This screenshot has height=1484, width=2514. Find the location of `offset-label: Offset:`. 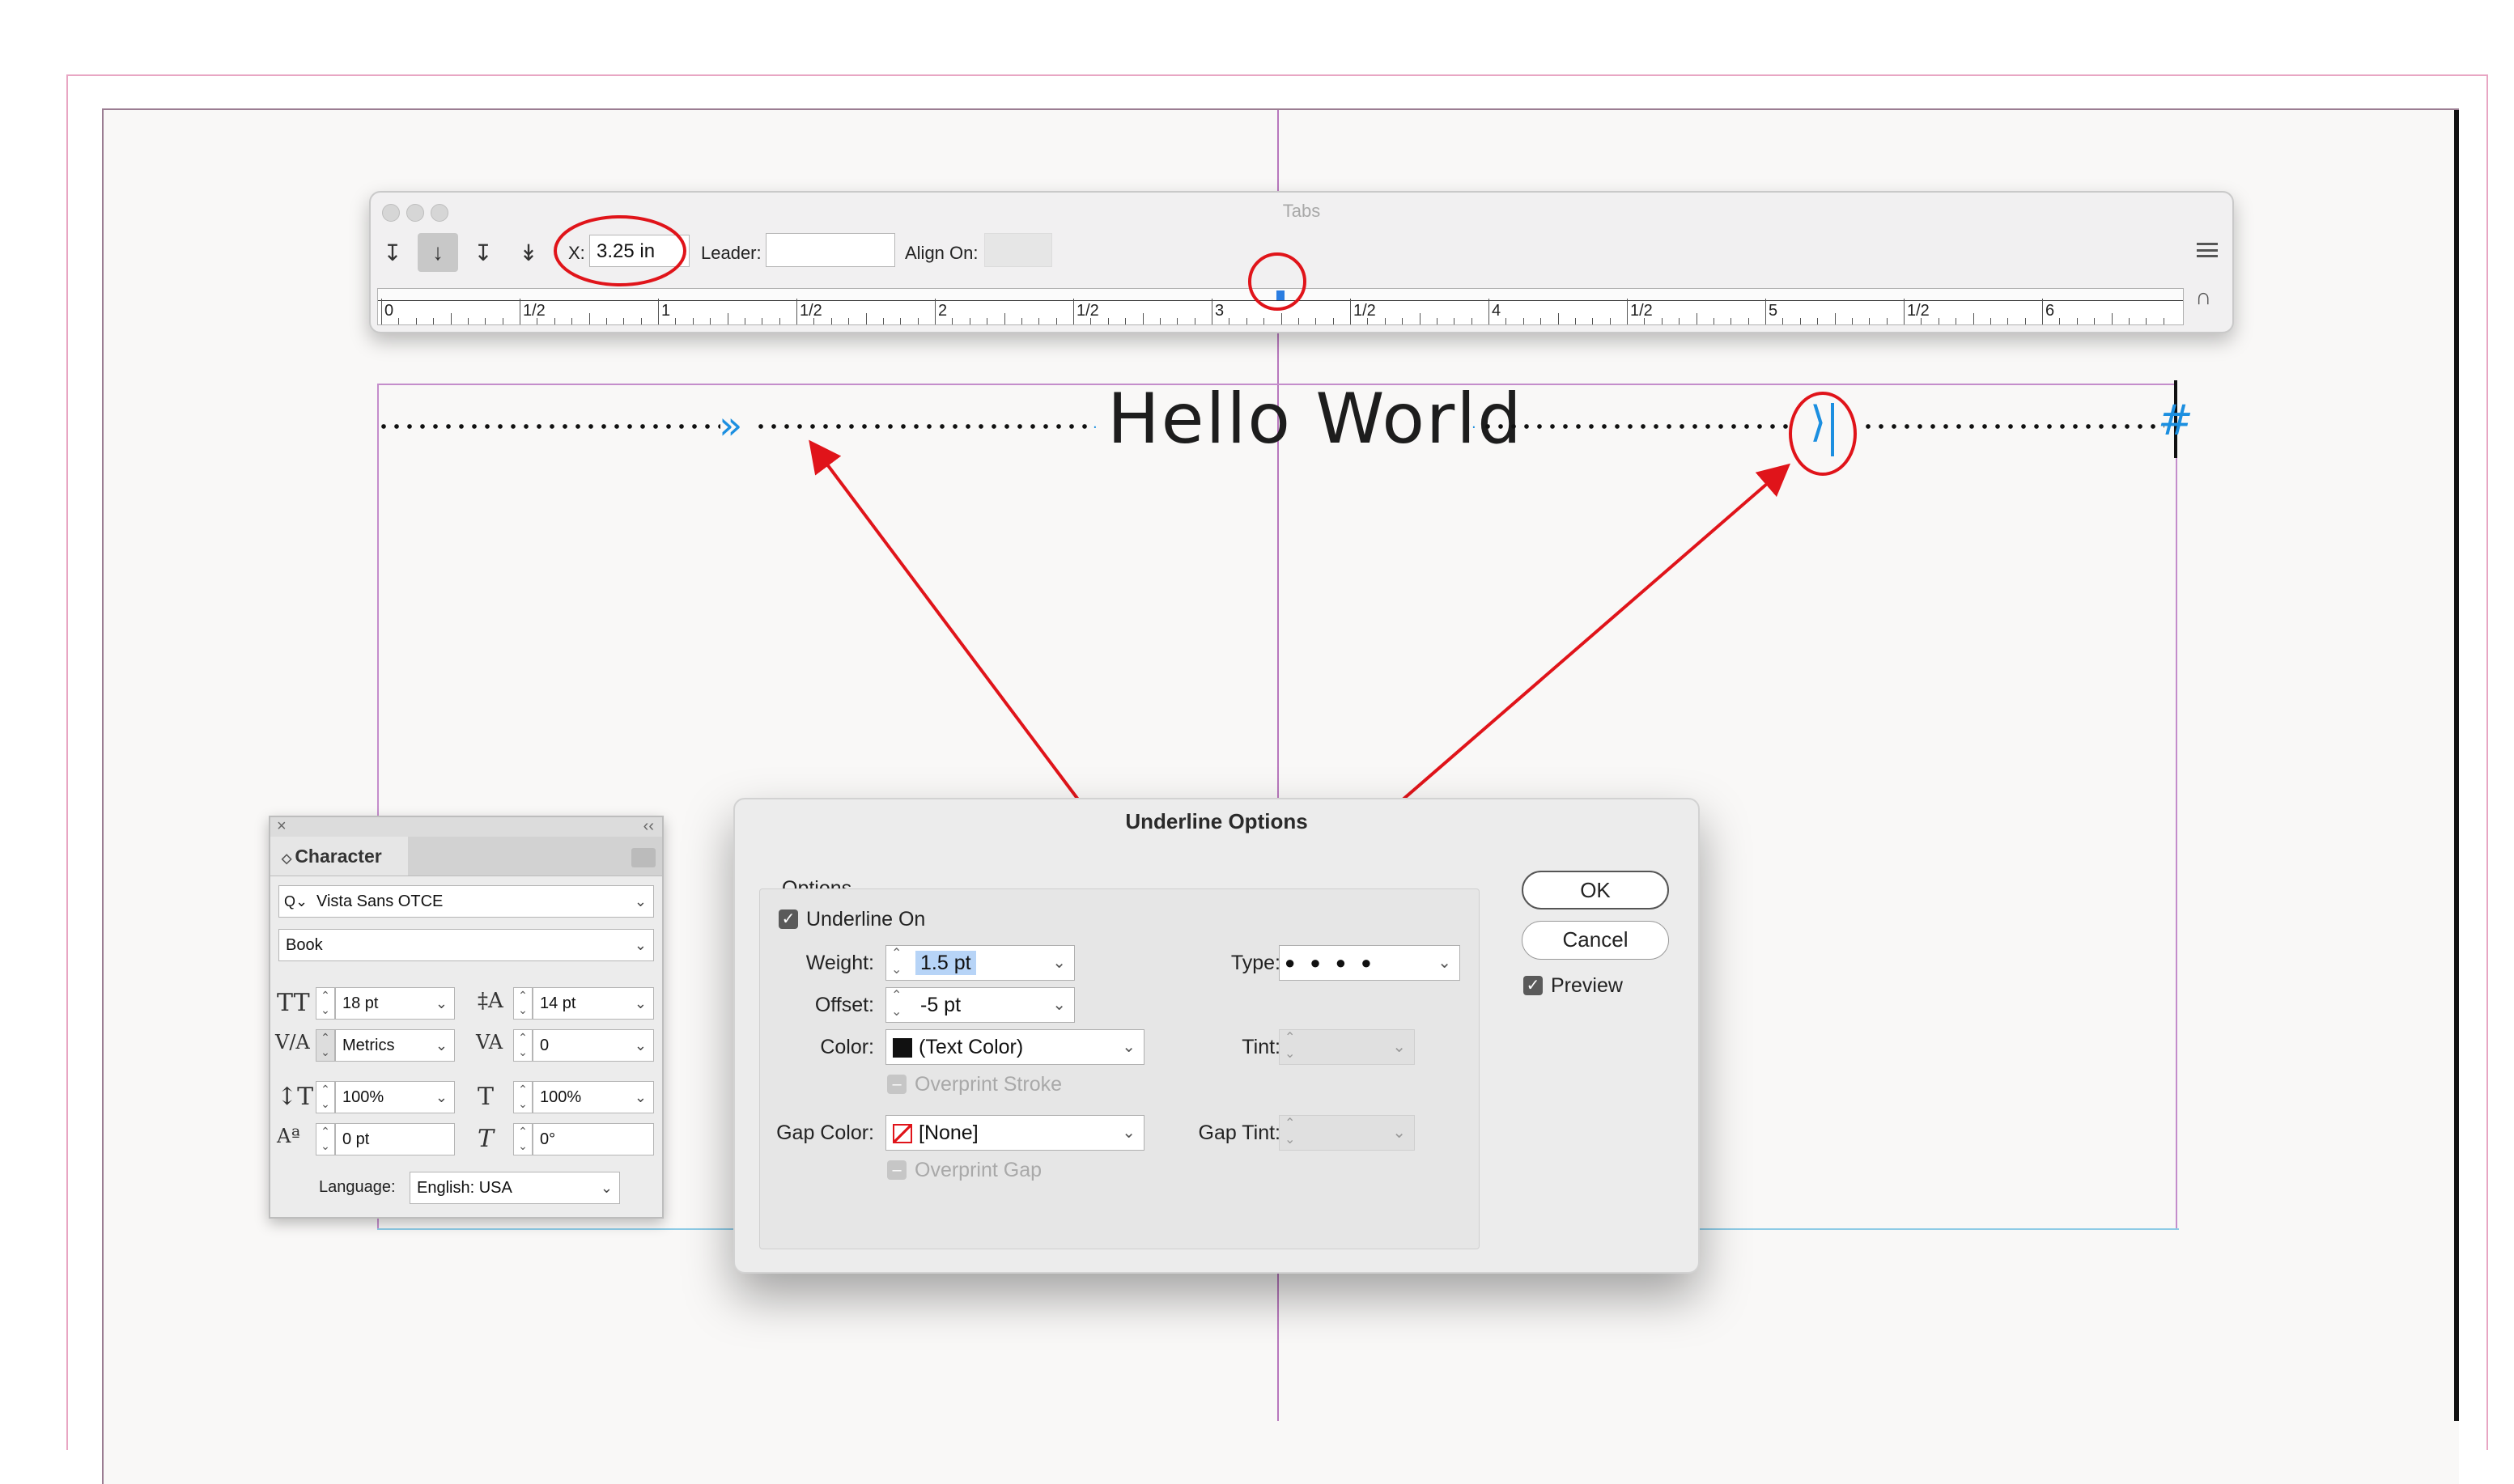

offset-label: Offset: is located at coordinates (844, 1005).